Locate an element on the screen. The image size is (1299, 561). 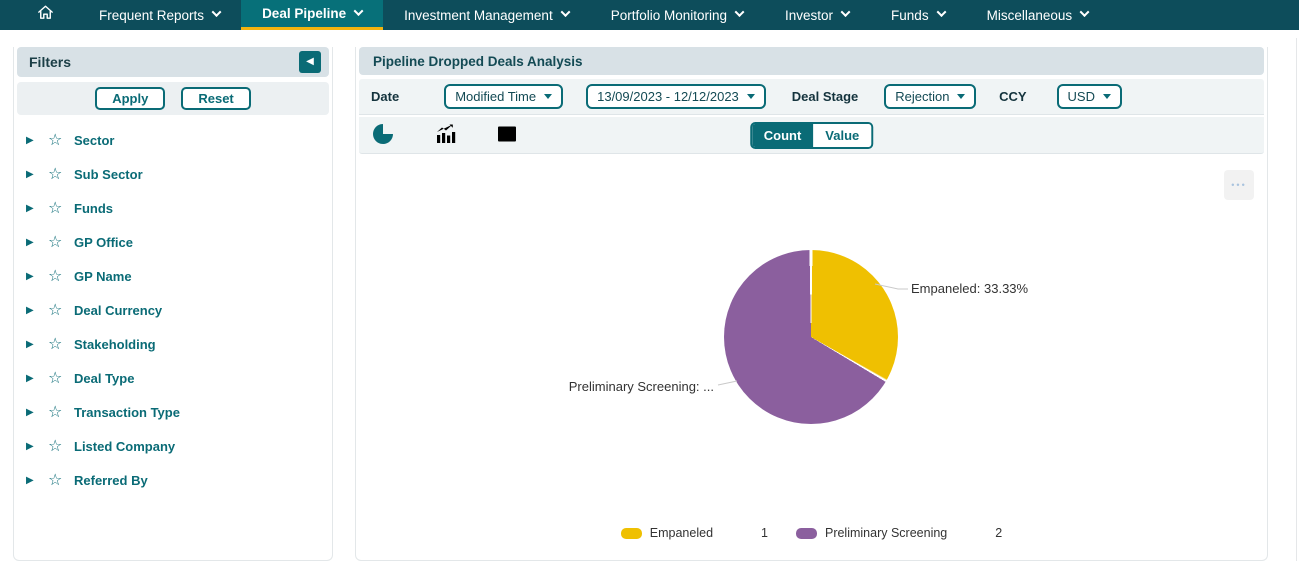
filter-item-stakeholding: ▶ ☆ Stakeholding is located at coordinates (173, 344).